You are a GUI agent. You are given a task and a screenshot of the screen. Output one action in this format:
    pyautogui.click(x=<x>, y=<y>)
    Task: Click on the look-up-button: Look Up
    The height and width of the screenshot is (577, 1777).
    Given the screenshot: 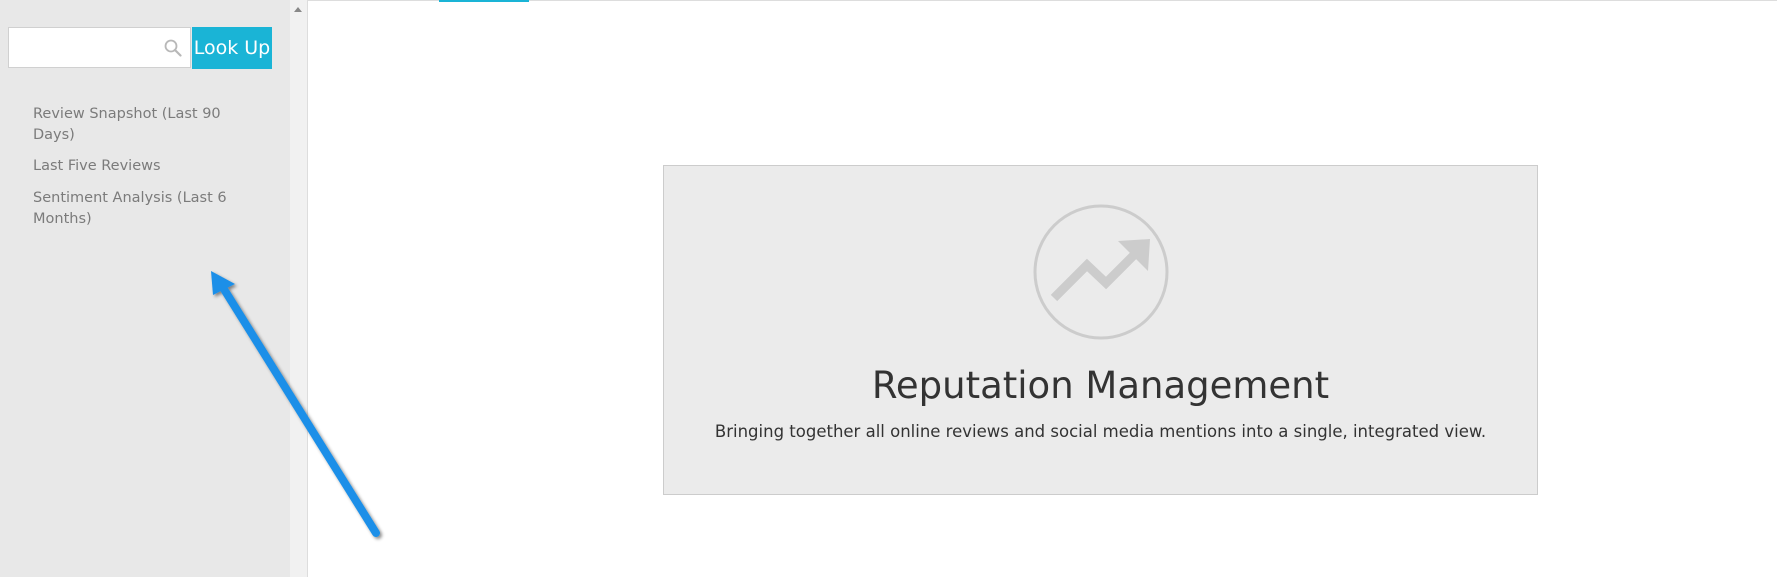 What is the action you would take?
    pyautogui.click(x=232, y=48)
    